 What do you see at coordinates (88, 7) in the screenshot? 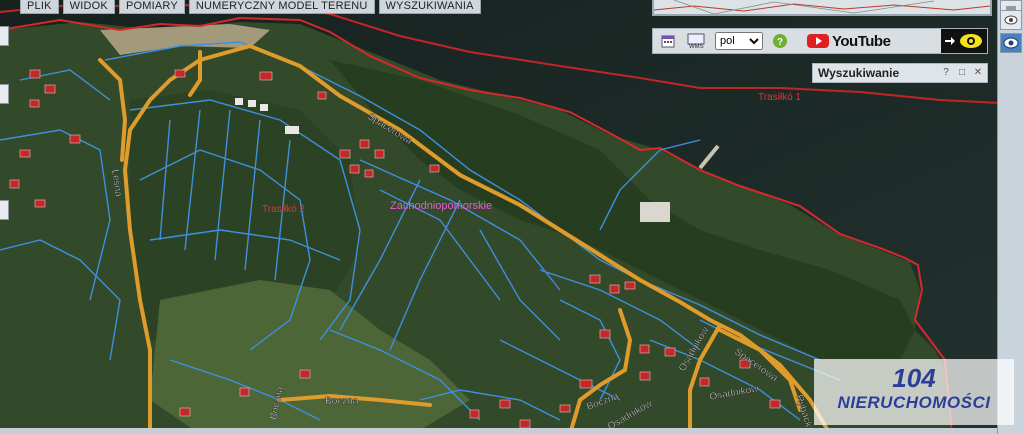
I see `menu-widok: WIDOK` at bounding box center [88, 7].